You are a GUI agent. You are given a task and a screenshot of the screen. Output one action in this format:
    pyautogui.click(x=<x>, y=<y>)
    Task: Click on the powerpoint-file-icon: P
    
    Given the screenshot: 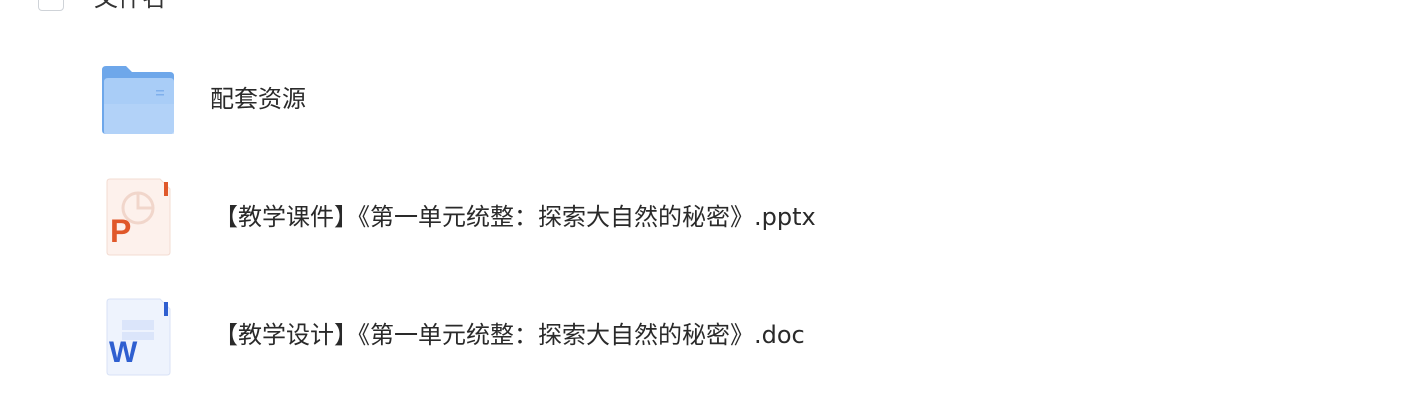 What is the action you would take?
    pyautogui.click(x=138, y=217)
    